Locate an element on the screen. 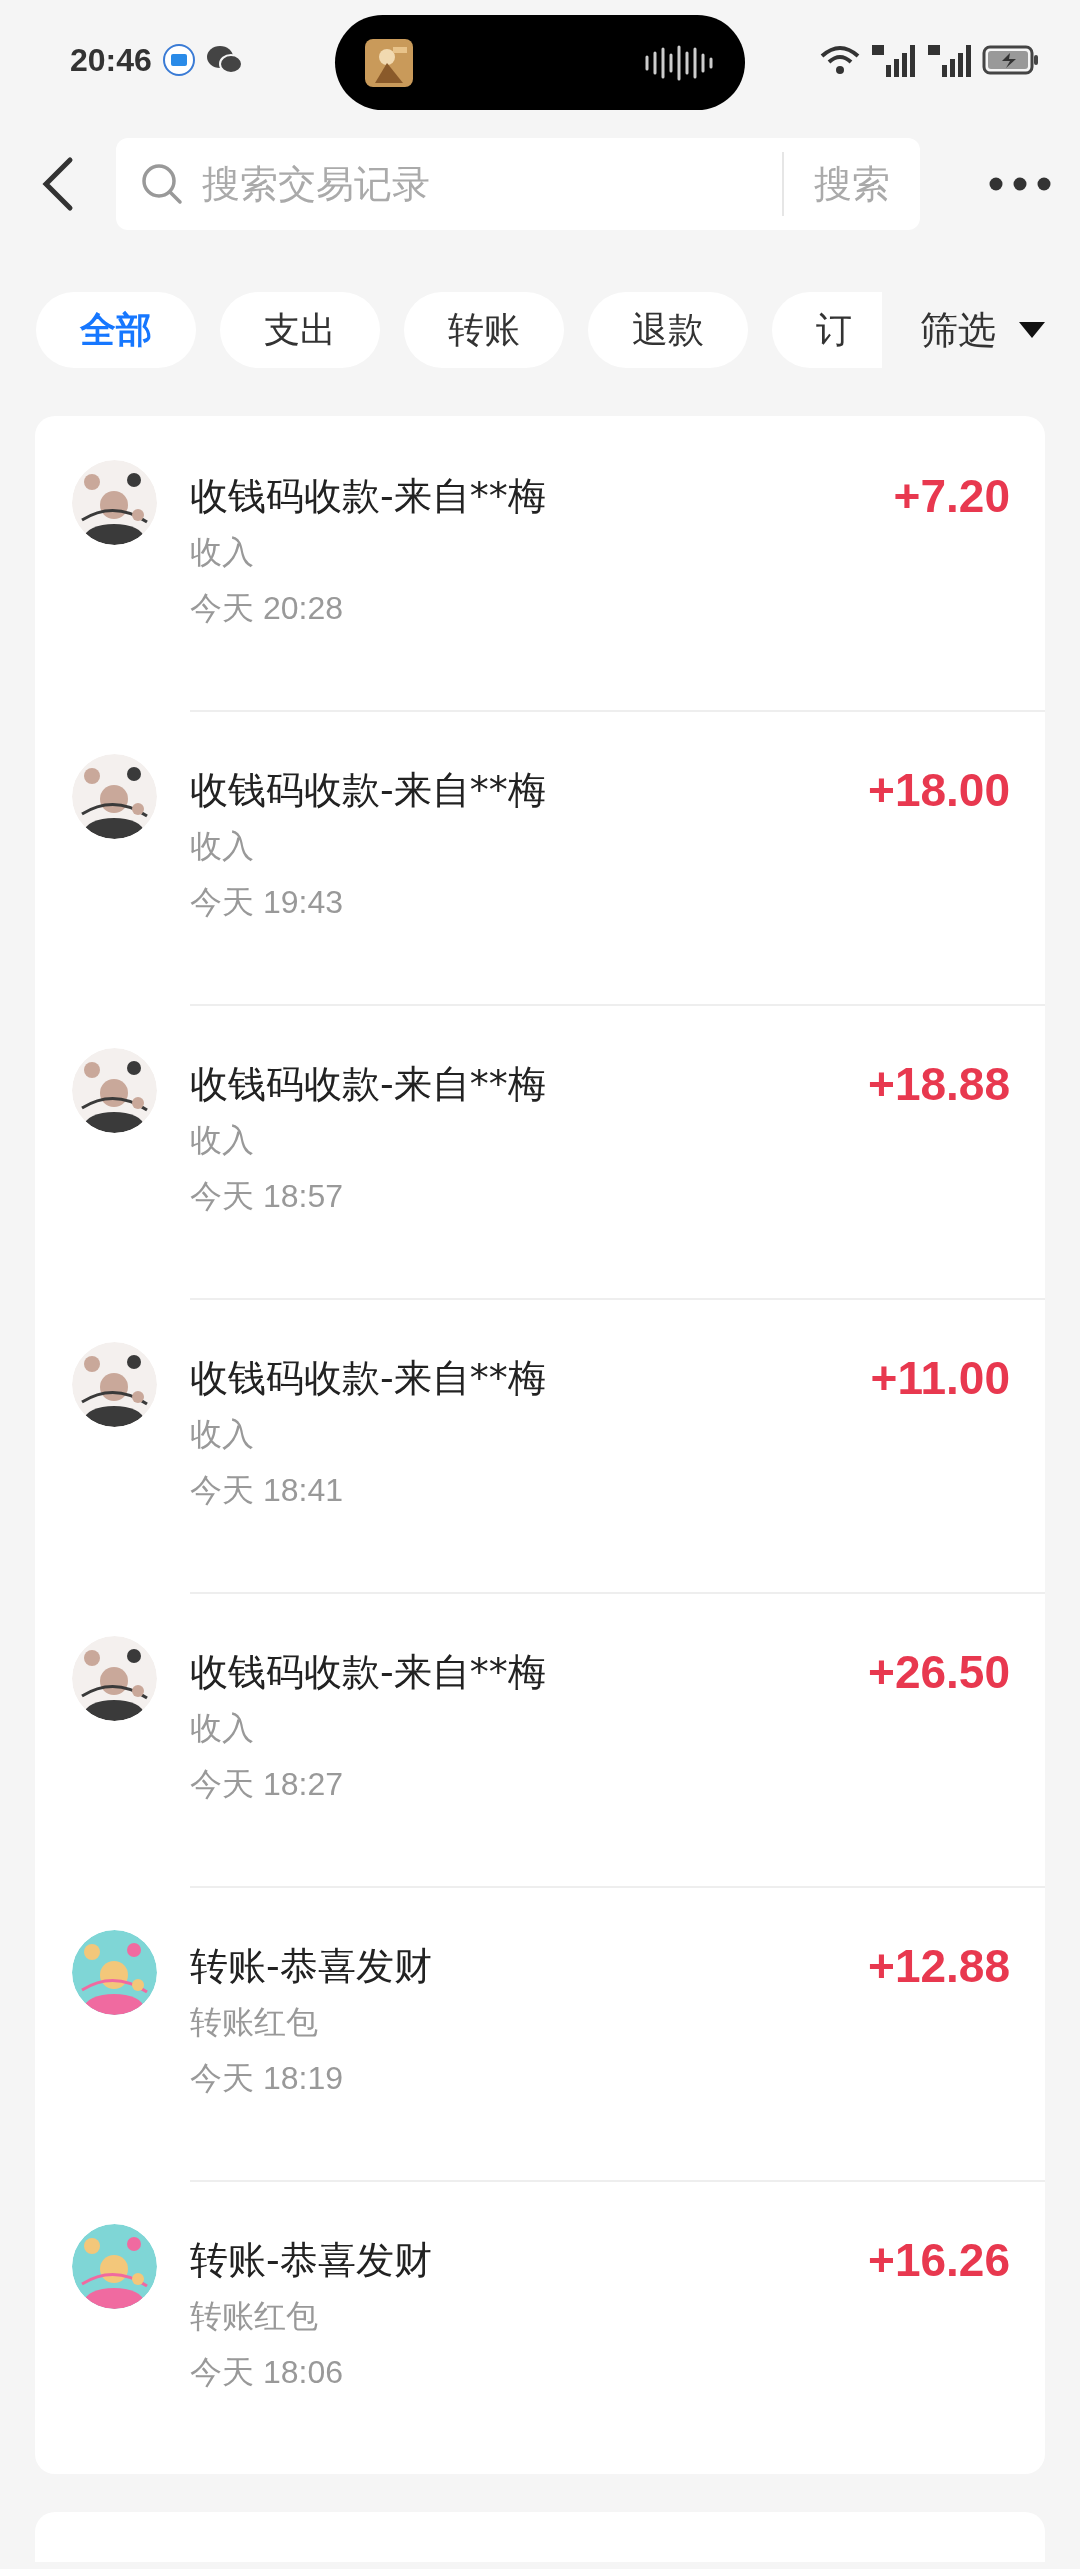  clock: 20:46 is located at coordinates (111, 60).